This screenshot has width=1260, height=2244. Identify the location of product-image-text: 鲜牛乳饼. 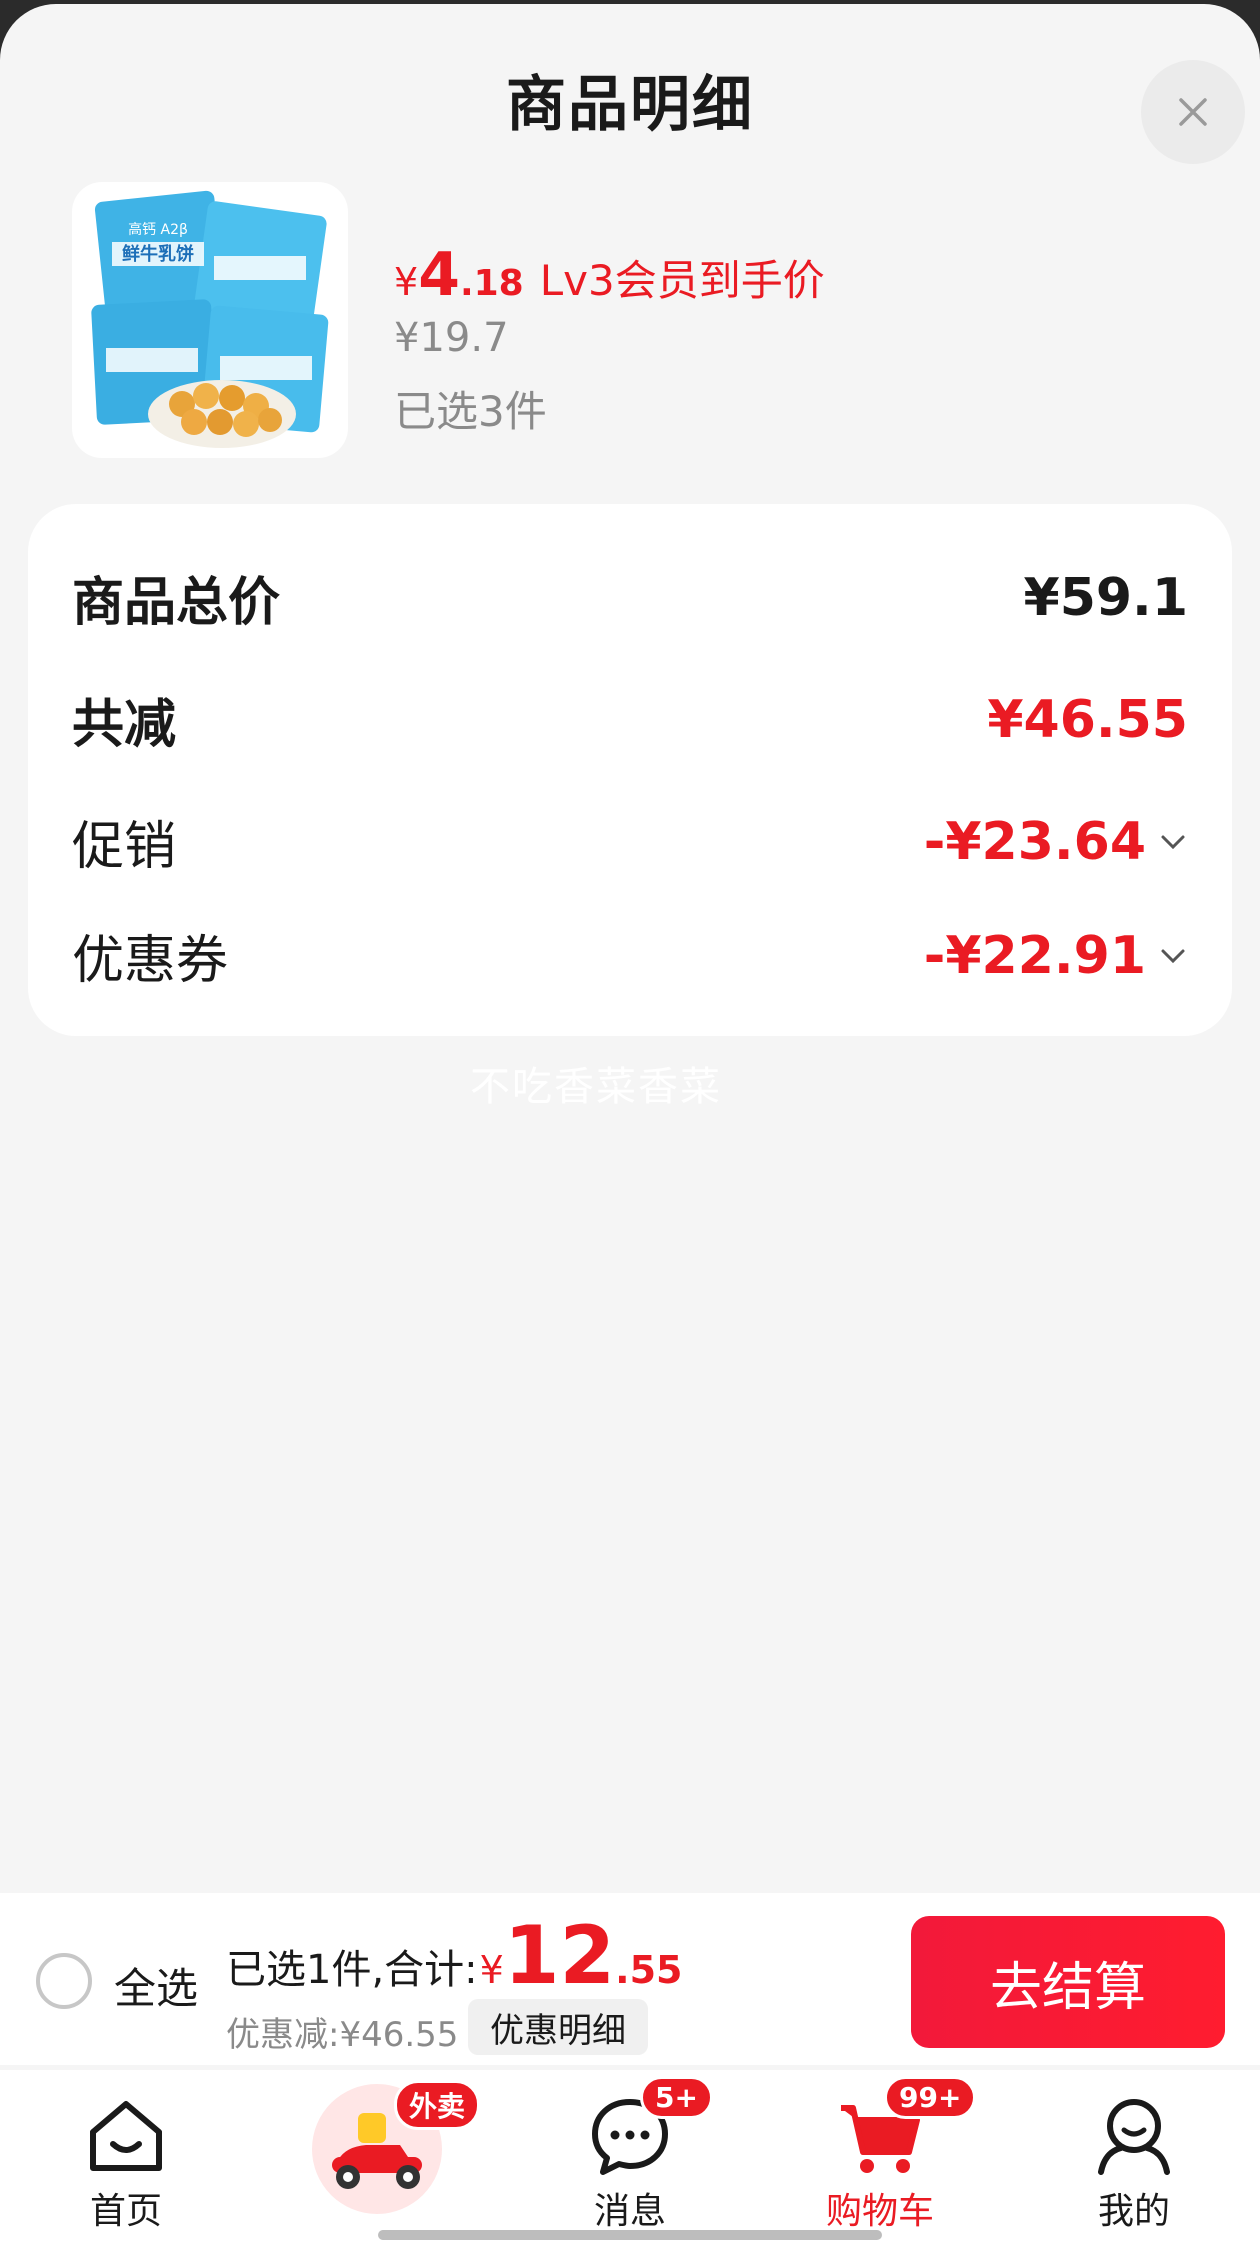
(158, 254).